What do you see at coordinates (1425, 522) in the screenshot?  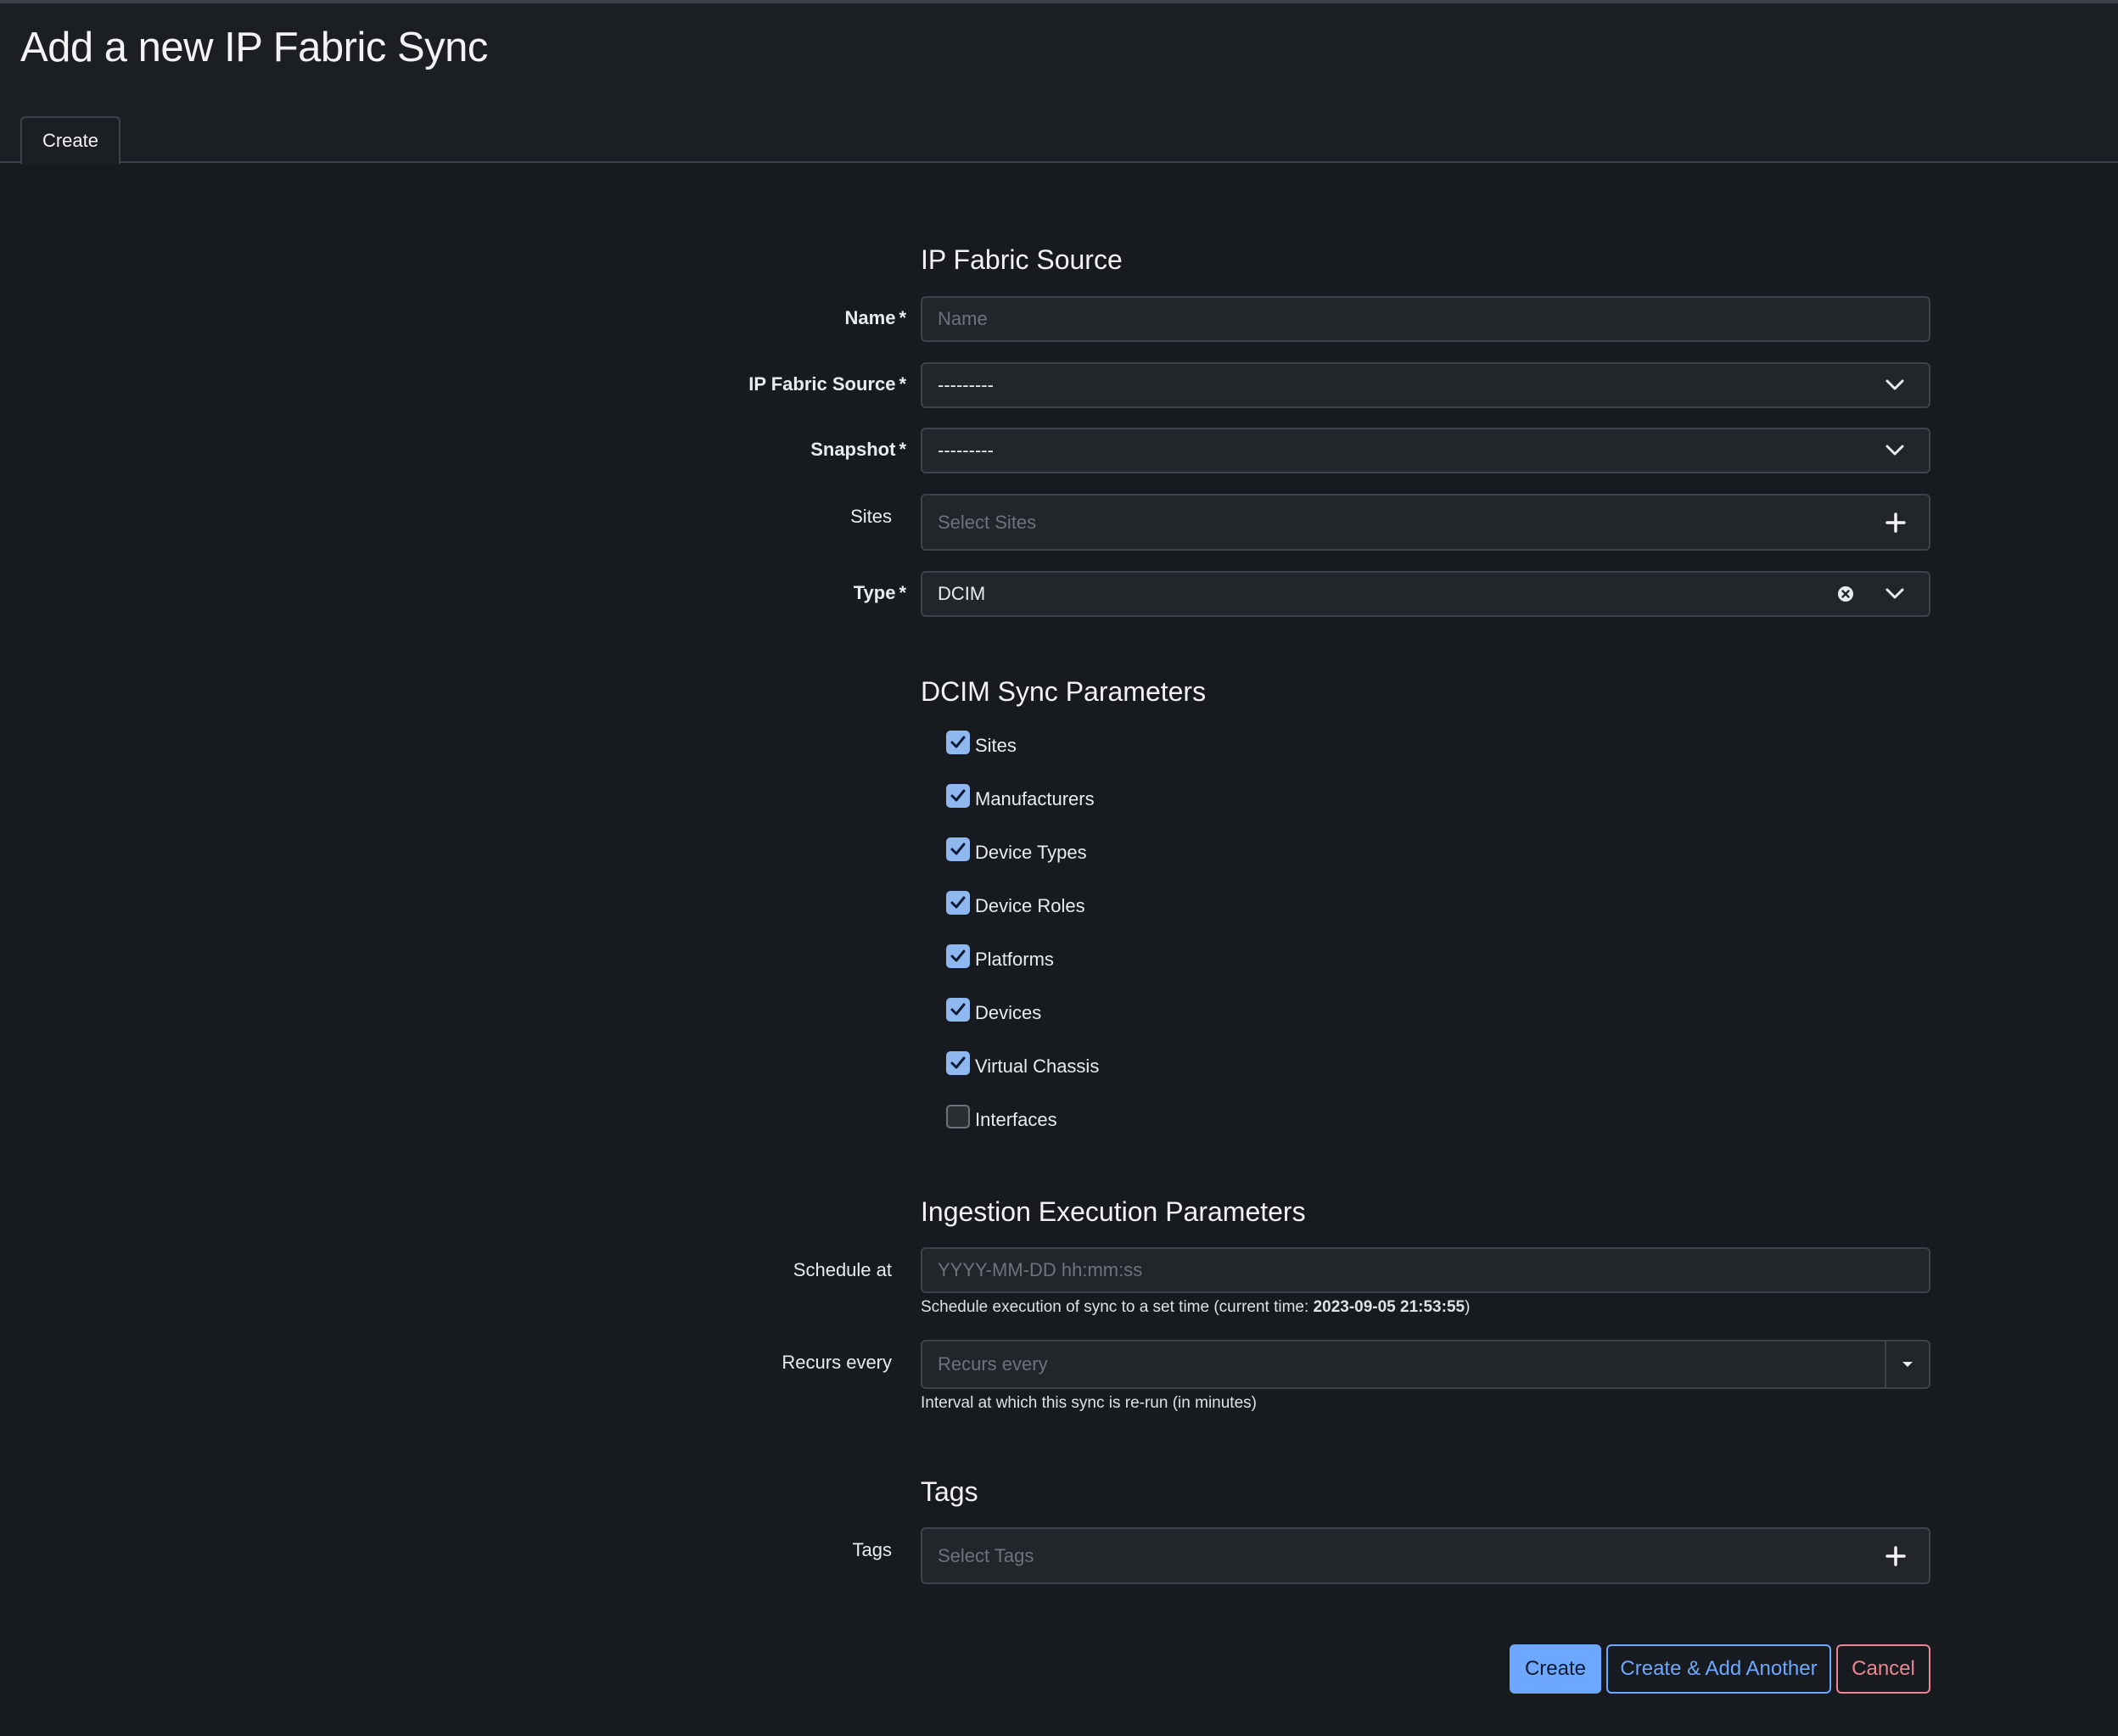 I see `sites-select: Select Sites` at bounding box center [1425, 522].